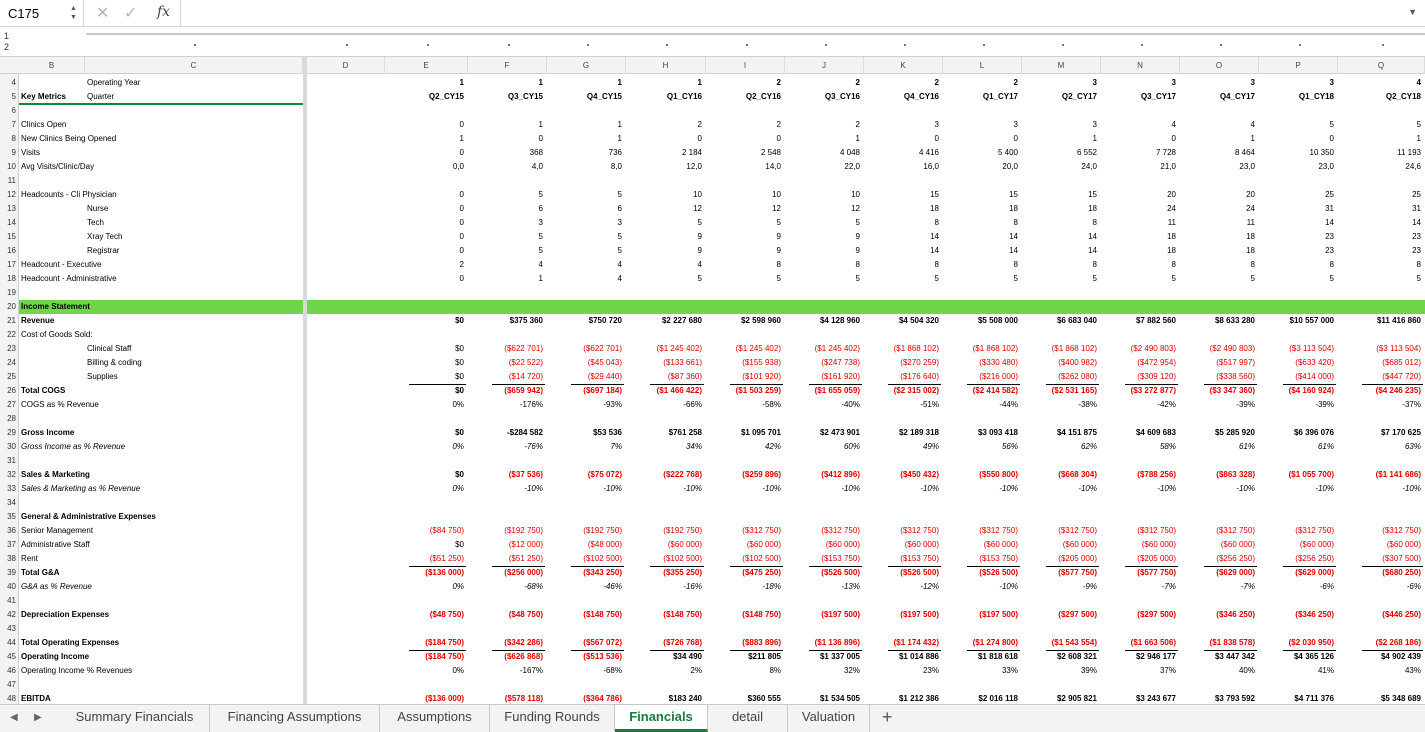  What do you see at coordinates (1061, 587) in the screenshot?
I see `cell-m40: -9%` at bounding box center [1061, 587].